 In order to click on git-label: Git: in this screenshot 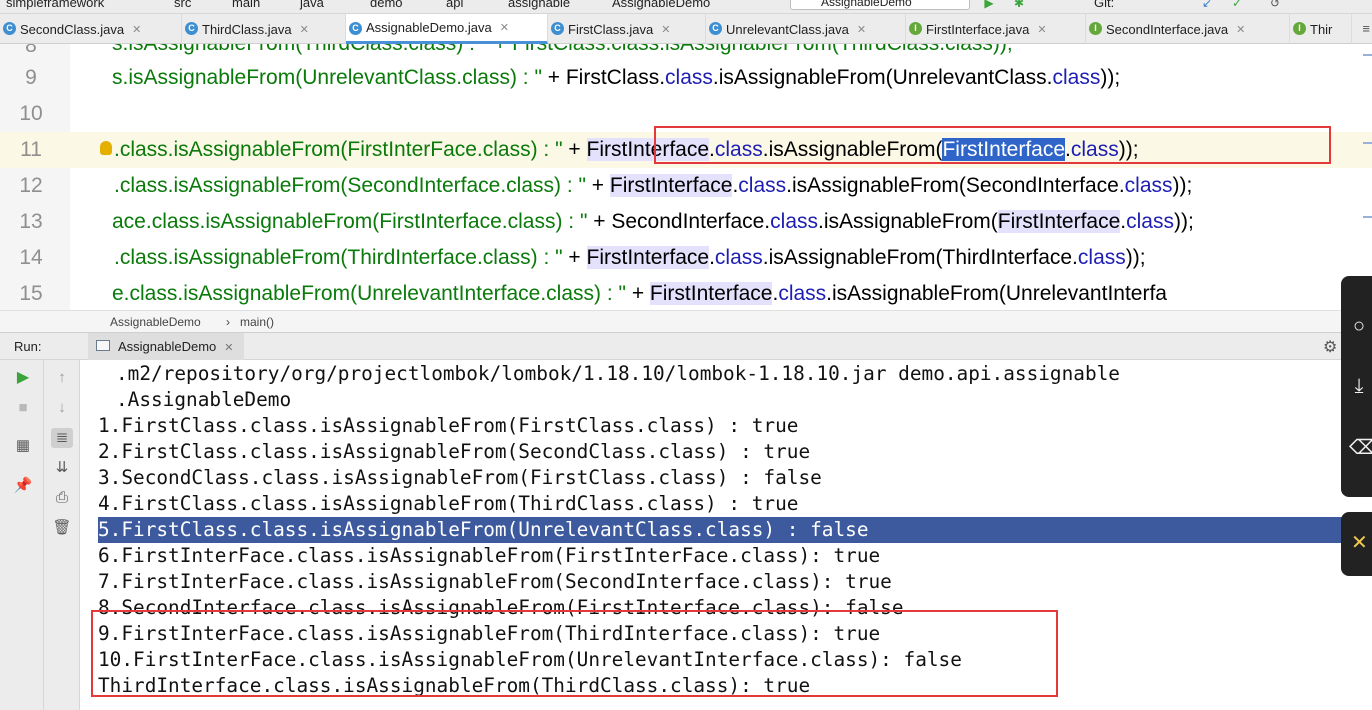, I will do `click(1104, 5)`.